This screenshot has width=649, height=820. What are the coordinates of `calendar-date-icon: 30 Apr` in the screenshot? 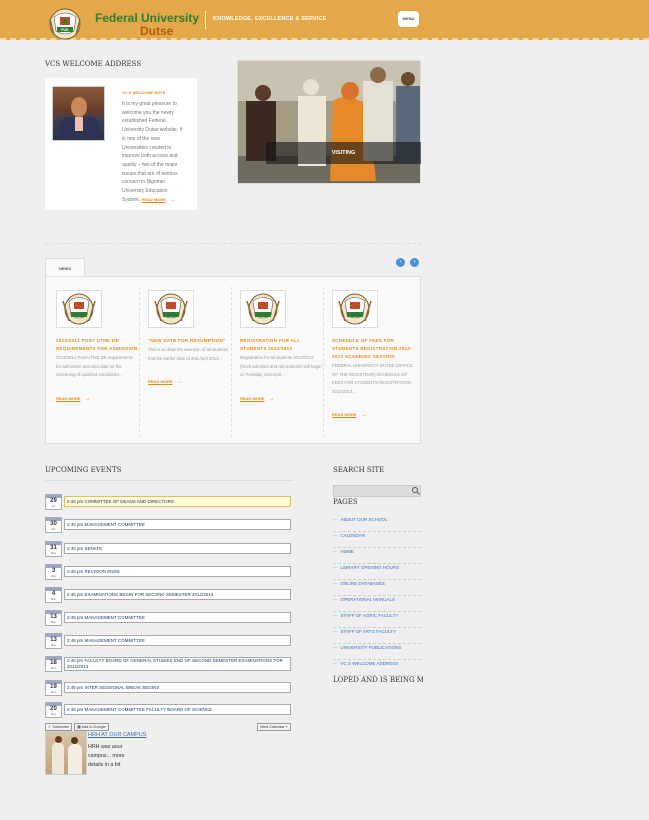 It's located at (53, 525).